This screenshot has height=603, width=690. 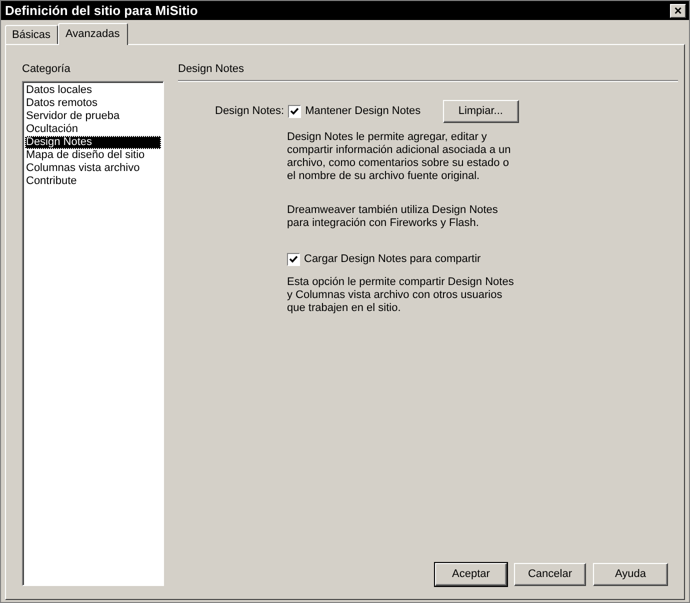 What do you see at coordinates (31, 34) in the screenshot?
I see `tab: Básicas` at bounding box center [31, 34].